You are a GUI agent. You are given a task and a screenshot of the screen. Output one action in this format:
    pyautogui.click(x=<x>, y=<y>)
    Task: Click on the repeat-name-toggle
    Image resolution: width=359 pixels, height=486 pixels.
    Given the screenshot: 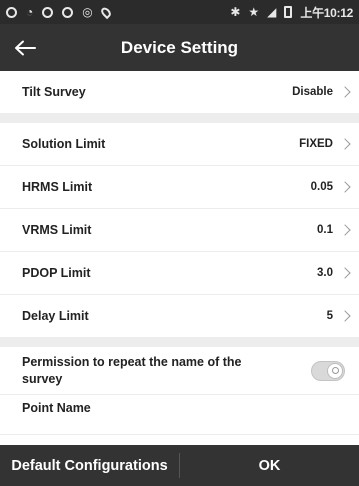 What is the action you would take?
    pyautogui.click(x=328, y=370)
    